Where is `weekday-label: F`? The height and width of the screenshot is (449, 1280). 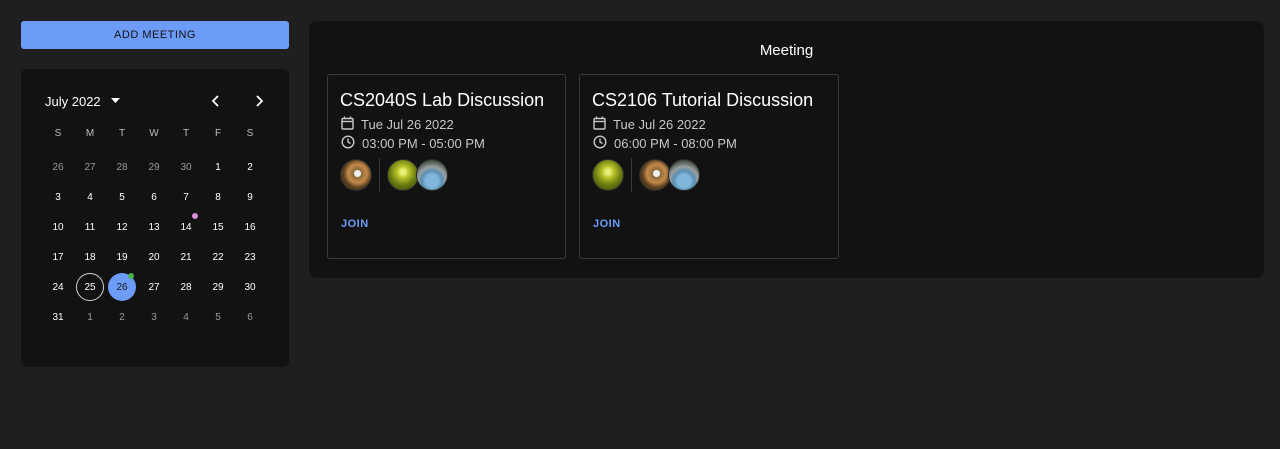 weekday-label: F is located at coordinates (218, 133).